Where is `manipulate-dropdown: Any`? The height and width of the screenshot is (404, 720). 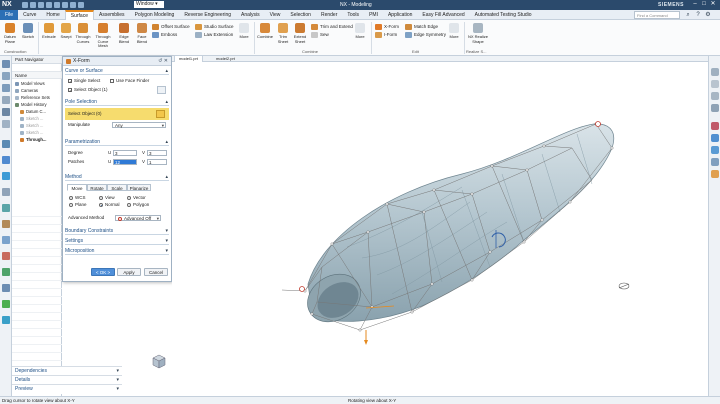
manipulate-dropdown: Any is located at coordinates (139, 125).